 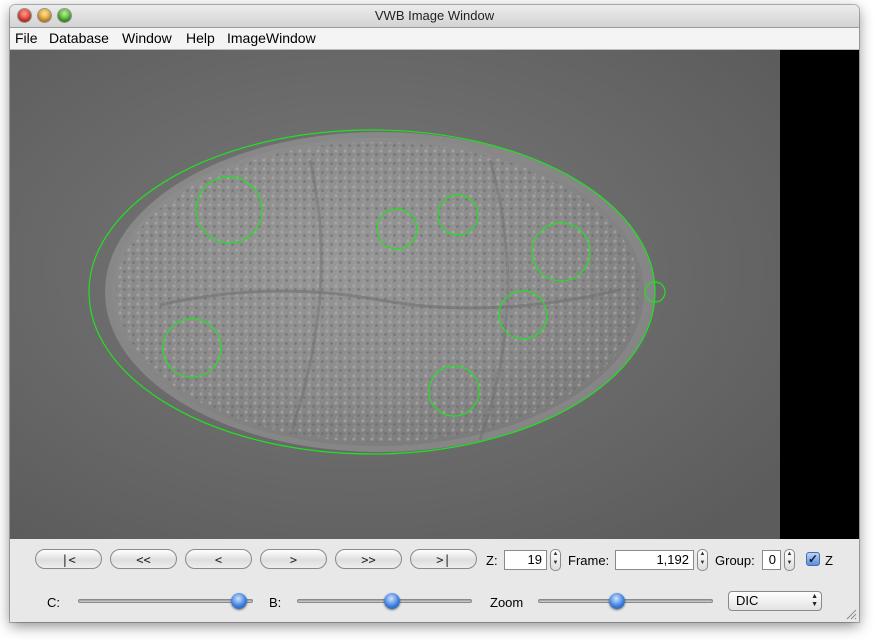 I want to click on c-slider-thumb, so click(x=239, y=601).